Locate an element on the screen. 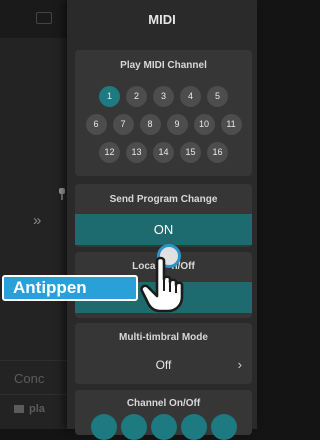 Image resolution: width=320 pixels, height=440 pixels. hand-tap-icon is located at coordinates (162, 284).